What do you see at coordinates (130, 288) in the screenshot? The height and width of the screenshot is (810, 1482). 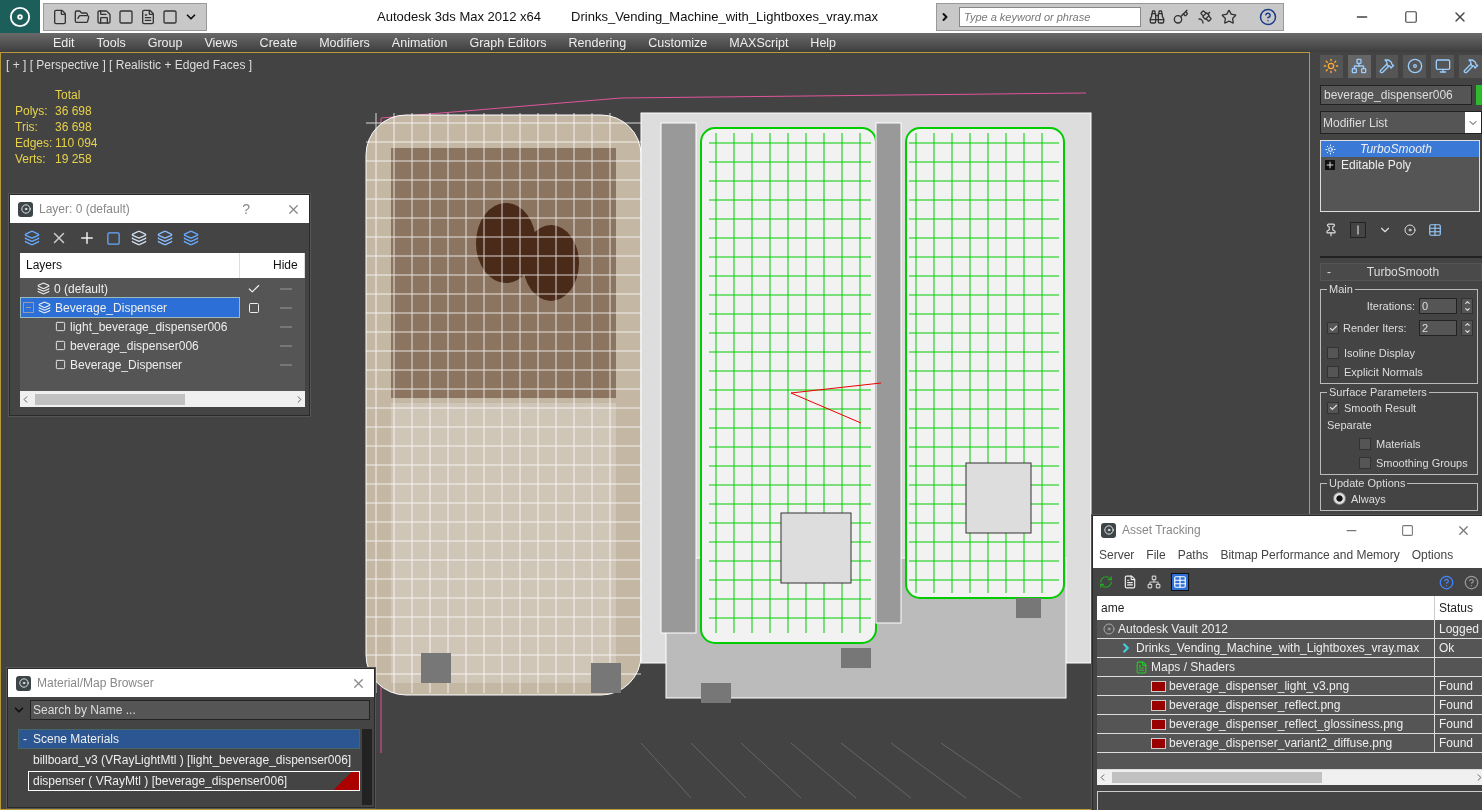 I see `layer-row: 0 (default)` at bounding box center [130, 288].